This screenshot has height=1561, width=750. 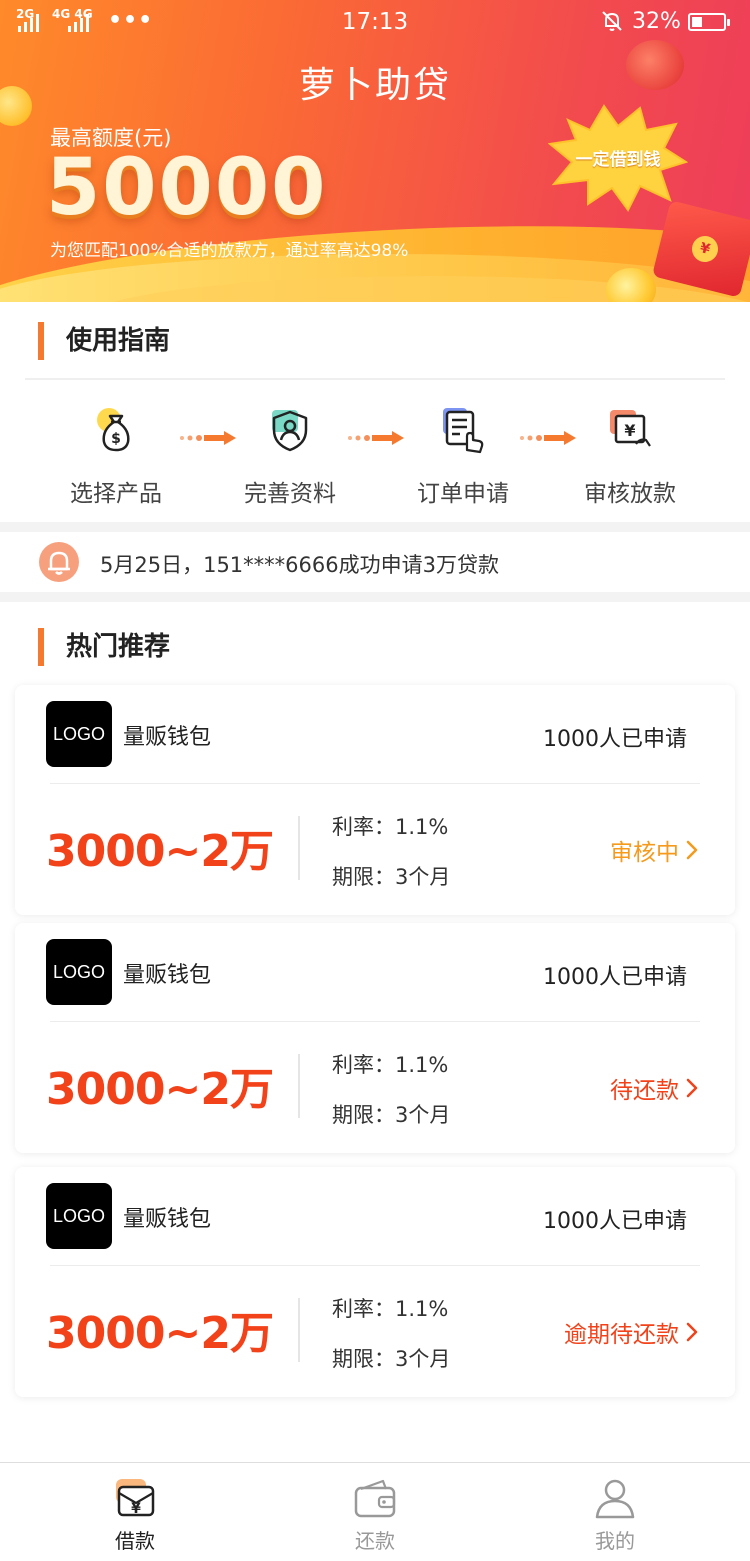 What do you see at coordinates (290, 494) in the screenshot?
I see `guide-step-label: 完善资料` at bounding box center [290, 494].